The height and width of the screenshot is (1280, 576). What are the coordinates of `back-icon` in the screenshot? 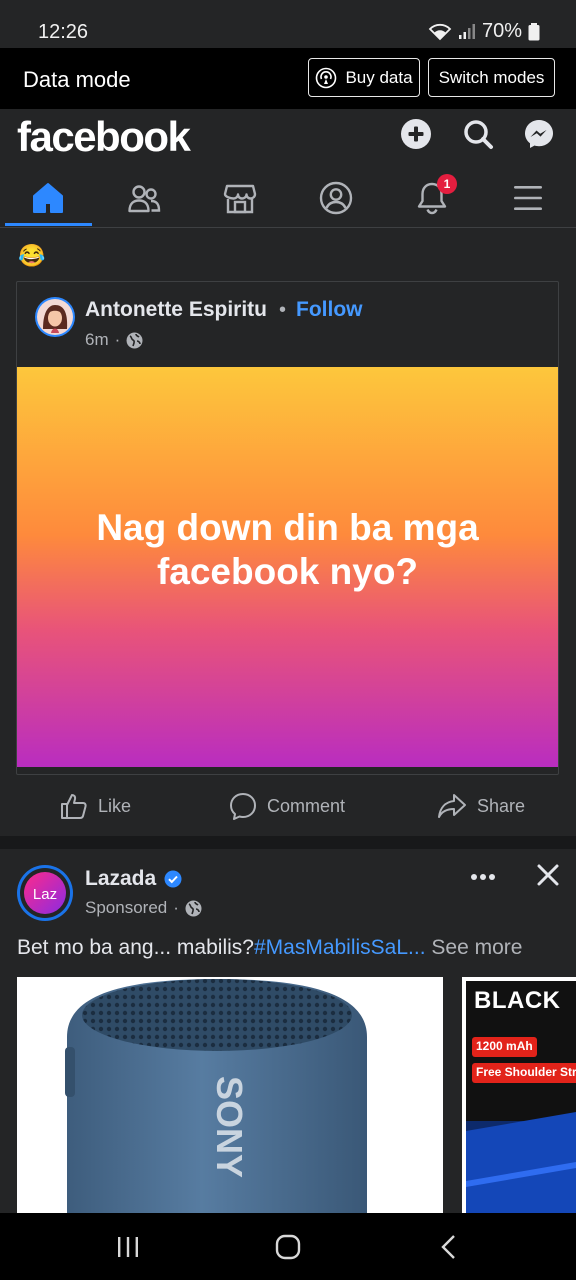 It's located at (449, 1247).